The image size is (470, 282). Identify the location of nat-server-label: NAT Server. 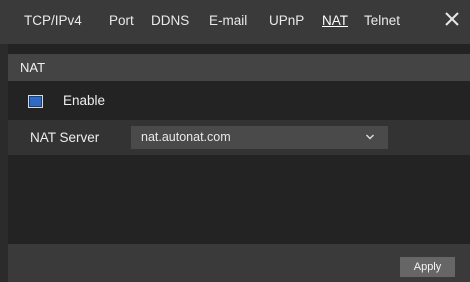
(65, 137).